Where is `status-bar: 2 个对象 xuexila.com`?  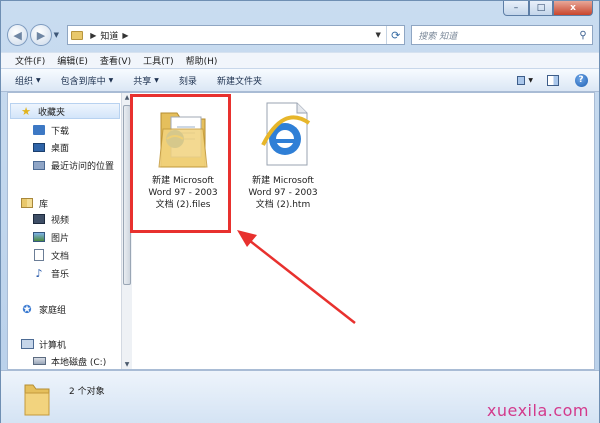
status-bar: 2 个对象 xuexila.com is located at coordinates (300, 396).